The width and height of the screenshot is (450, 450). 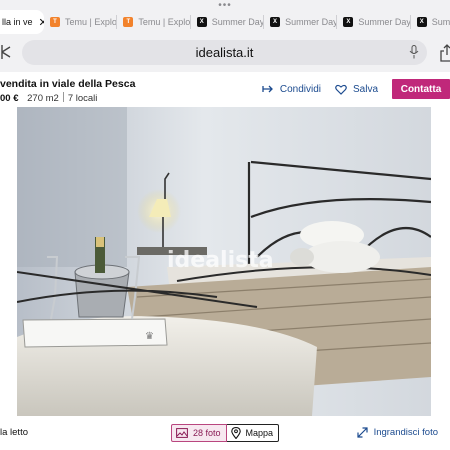 What do you see at coordinates (300, 89) in the screenshot?
I see `share-label: Condividi` at bounding box center [300, 89].